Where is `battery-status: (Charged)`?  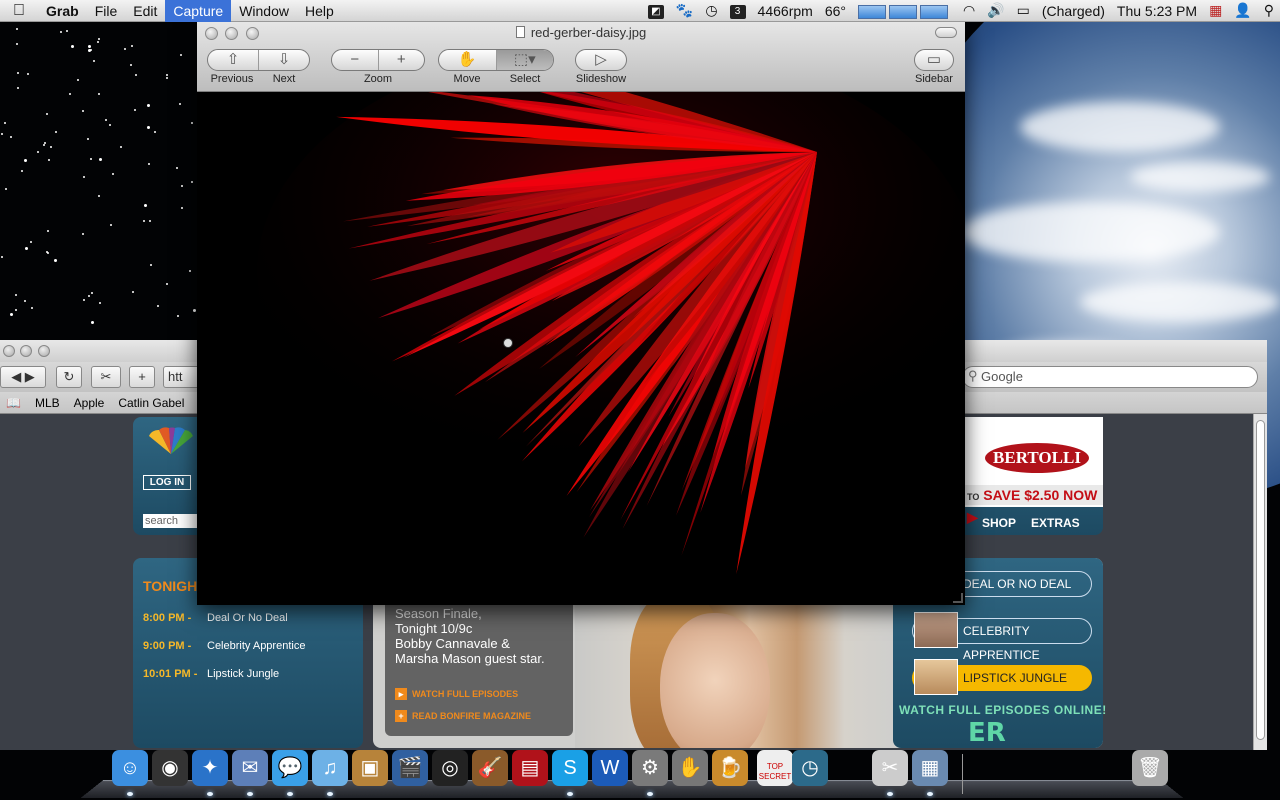
battery-status: (Charged) is located at coordinates (1073, 11).